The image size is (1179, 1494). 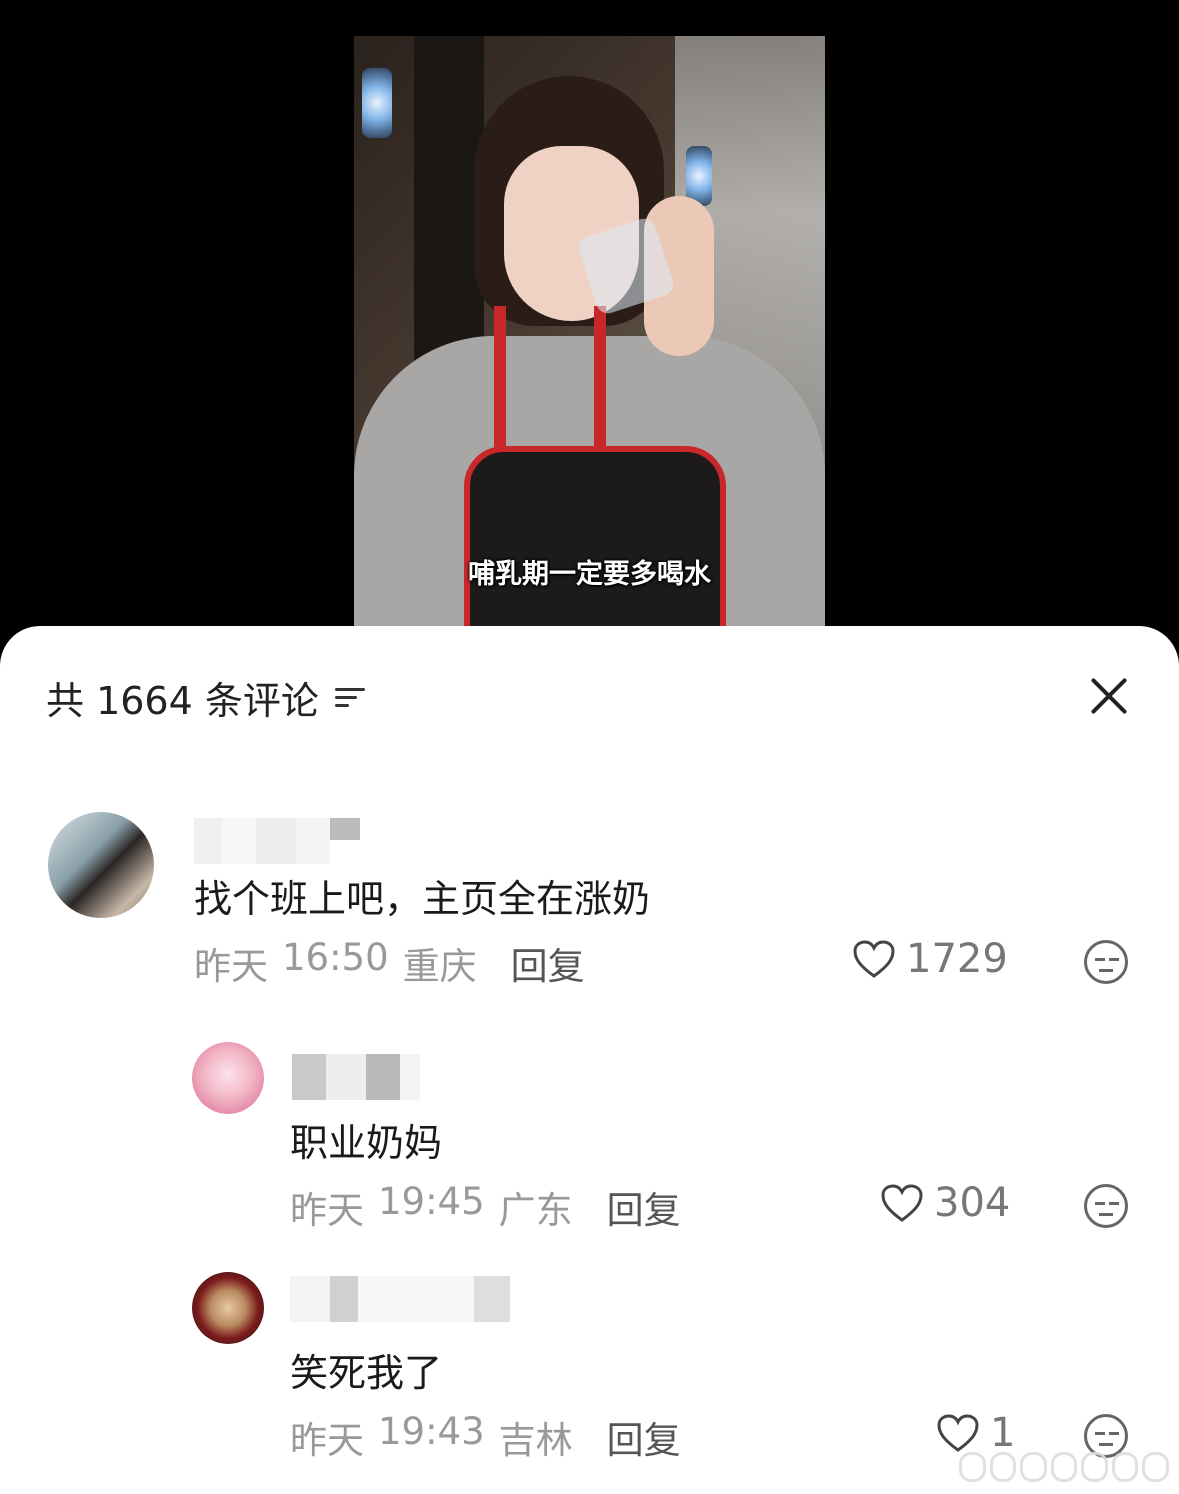 What do you see at coordinates (535, 1440) in the screenshot?
I see `comment-location: 吉林` at bounding box center [535, 1440].